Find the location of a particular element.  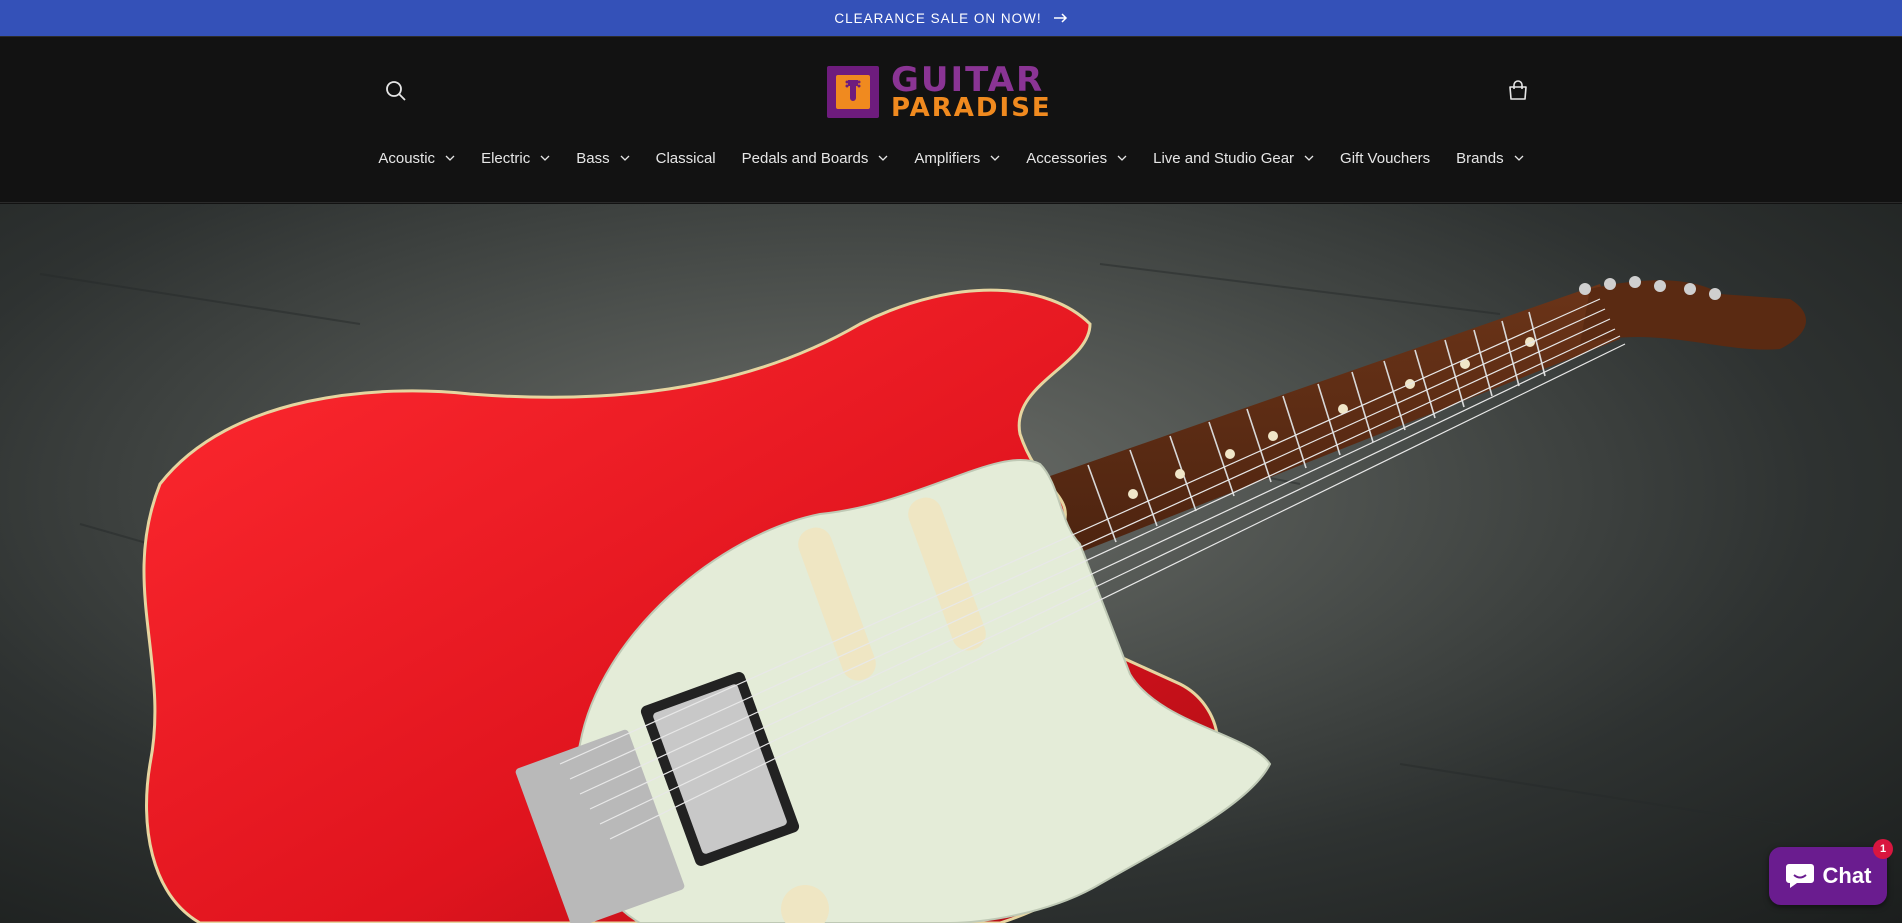

nav-item-amplifiers: Amplifiers is located at coordinates (957, 158).